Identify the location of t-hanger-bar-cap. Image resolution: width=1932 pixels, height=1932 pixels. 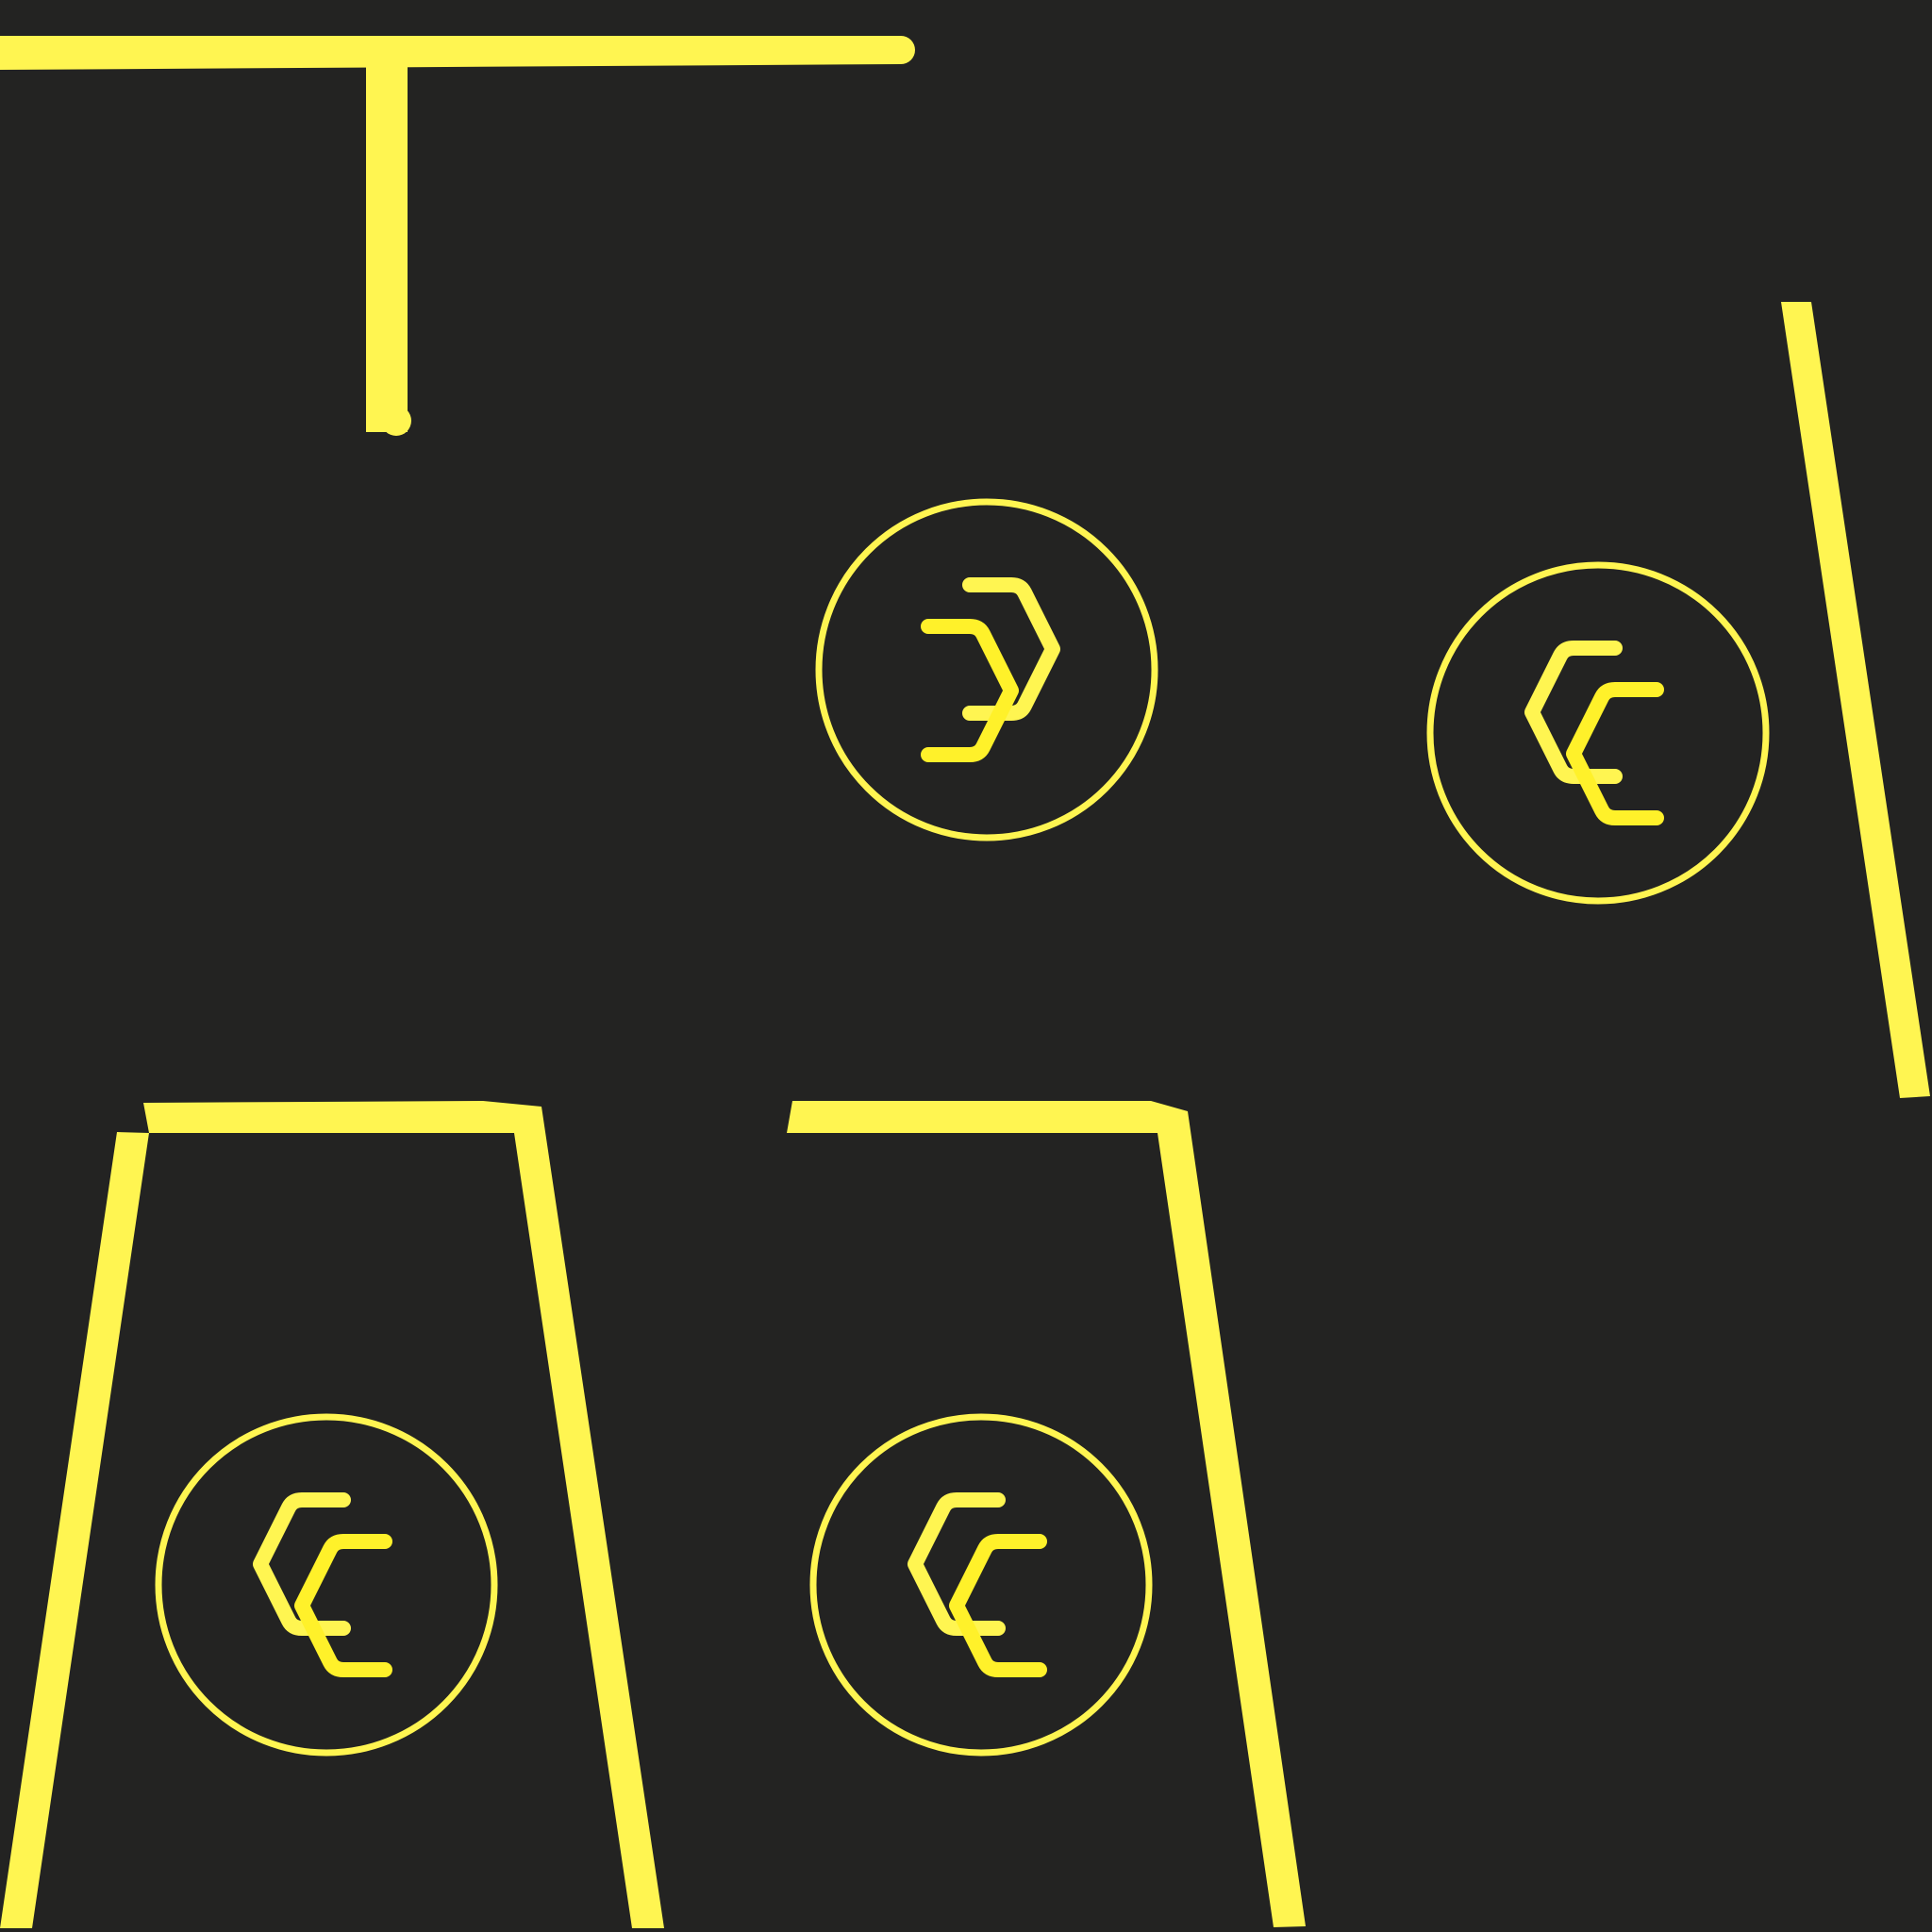
(901, 50).